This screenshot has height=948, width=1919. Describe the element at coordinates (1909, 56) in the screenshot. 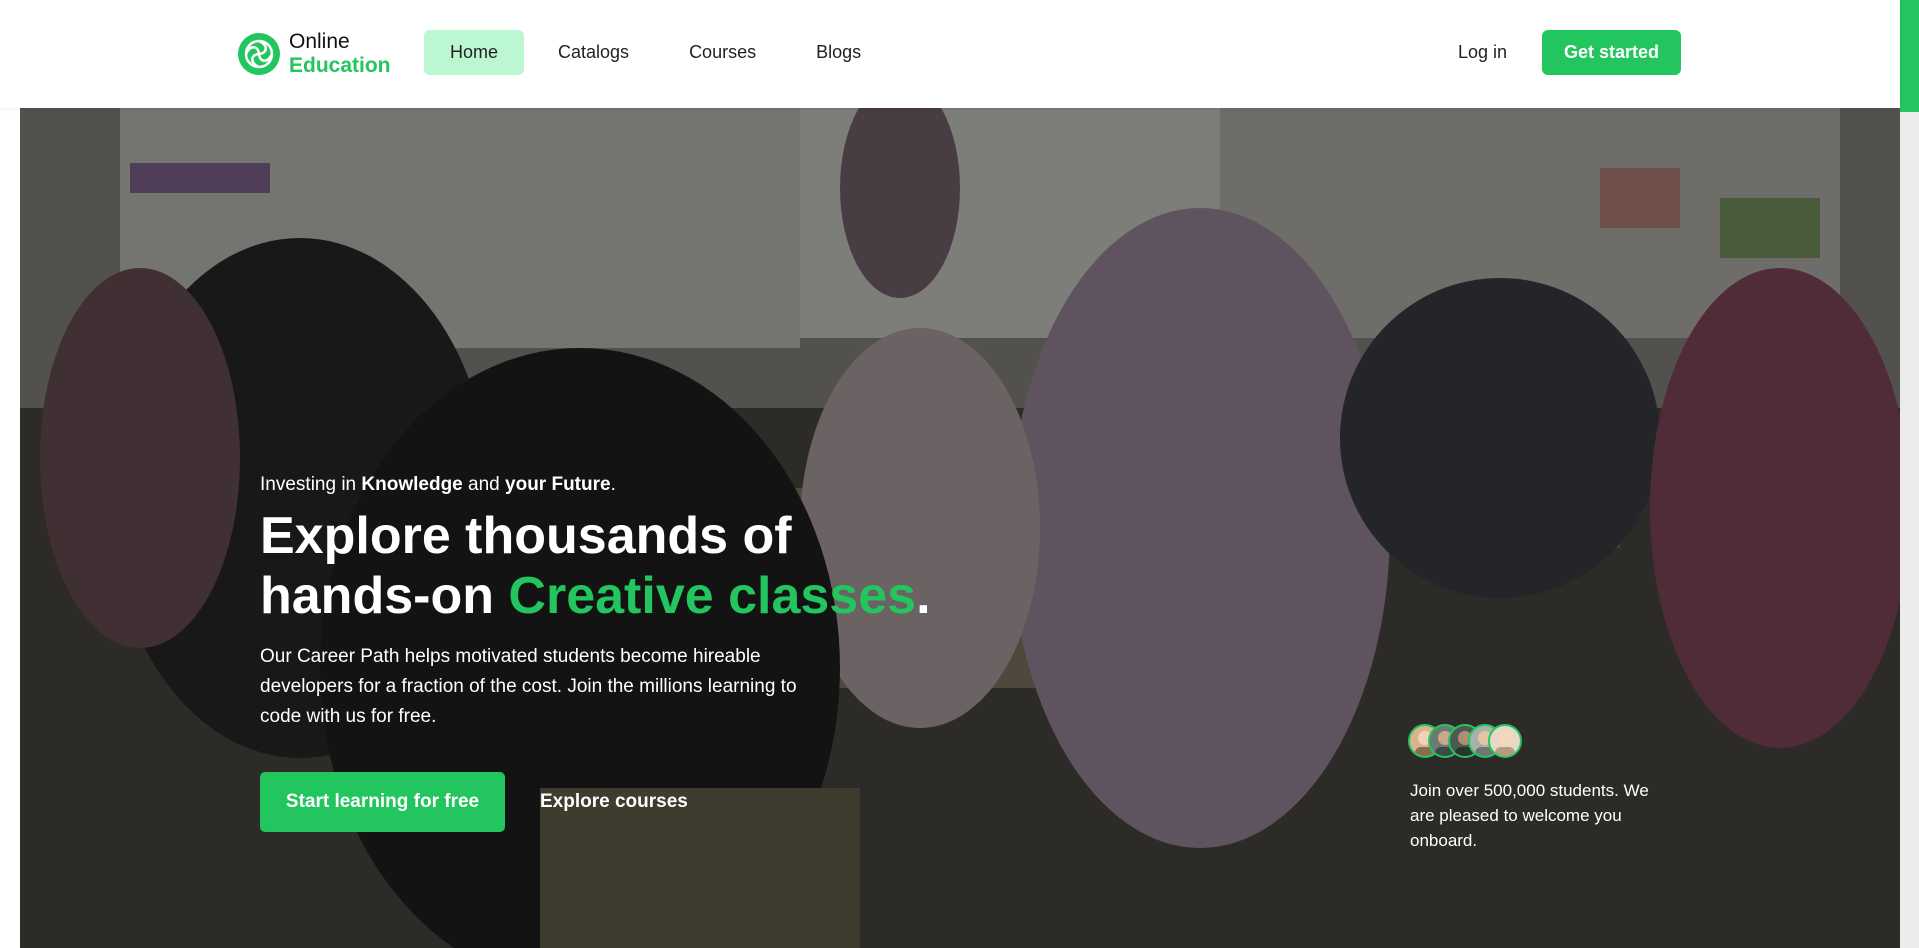

I see `page-scrollbar-thumb` at that location.